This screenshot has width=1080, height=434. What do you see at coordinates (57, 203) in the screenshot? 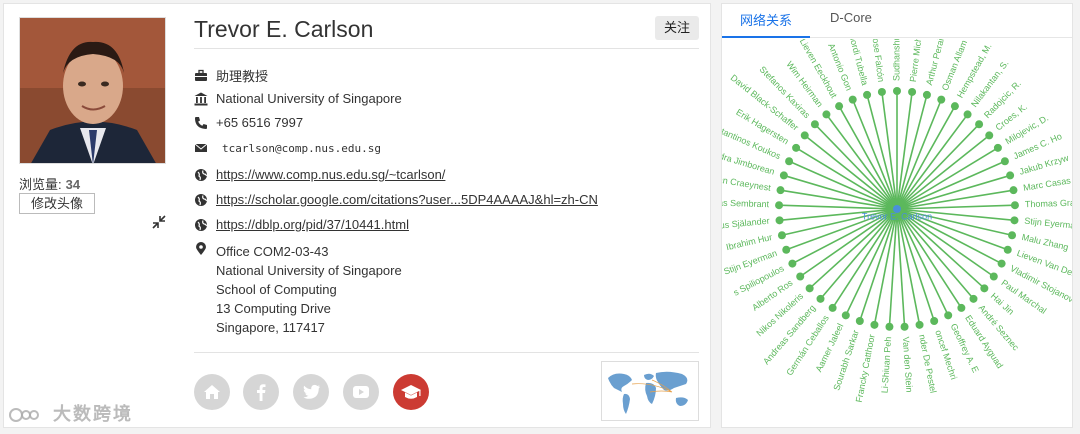
I see `change-avatar-button: 修改头像` at bounding box center [57, 203].